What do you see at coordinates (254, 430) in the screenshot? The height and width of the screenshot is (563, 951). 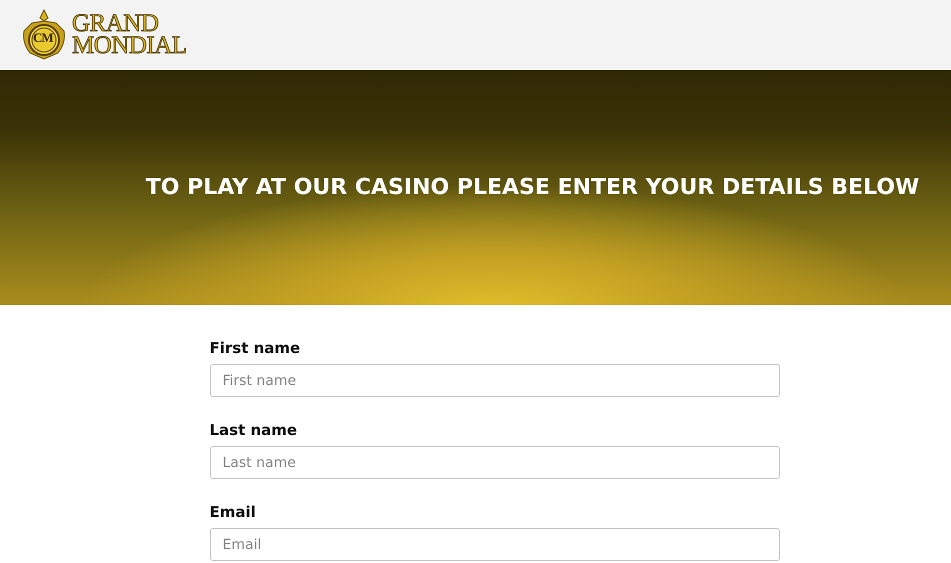 I see `field-label: Last name` at bounding box center [254, 430].